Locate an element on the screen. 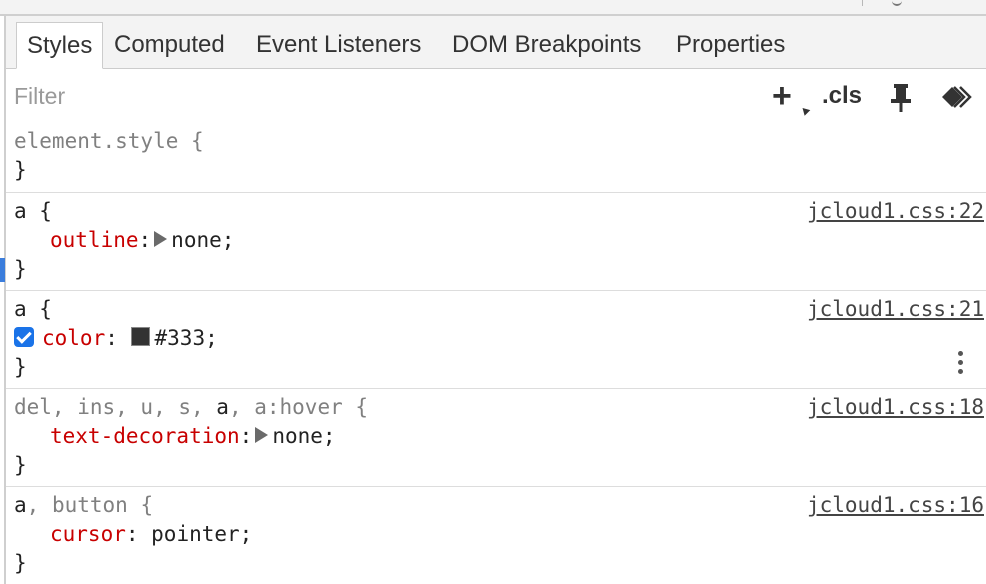 This screenshot has height=584, width=986. color-swatch-icon is located at coordinates (140, 336).